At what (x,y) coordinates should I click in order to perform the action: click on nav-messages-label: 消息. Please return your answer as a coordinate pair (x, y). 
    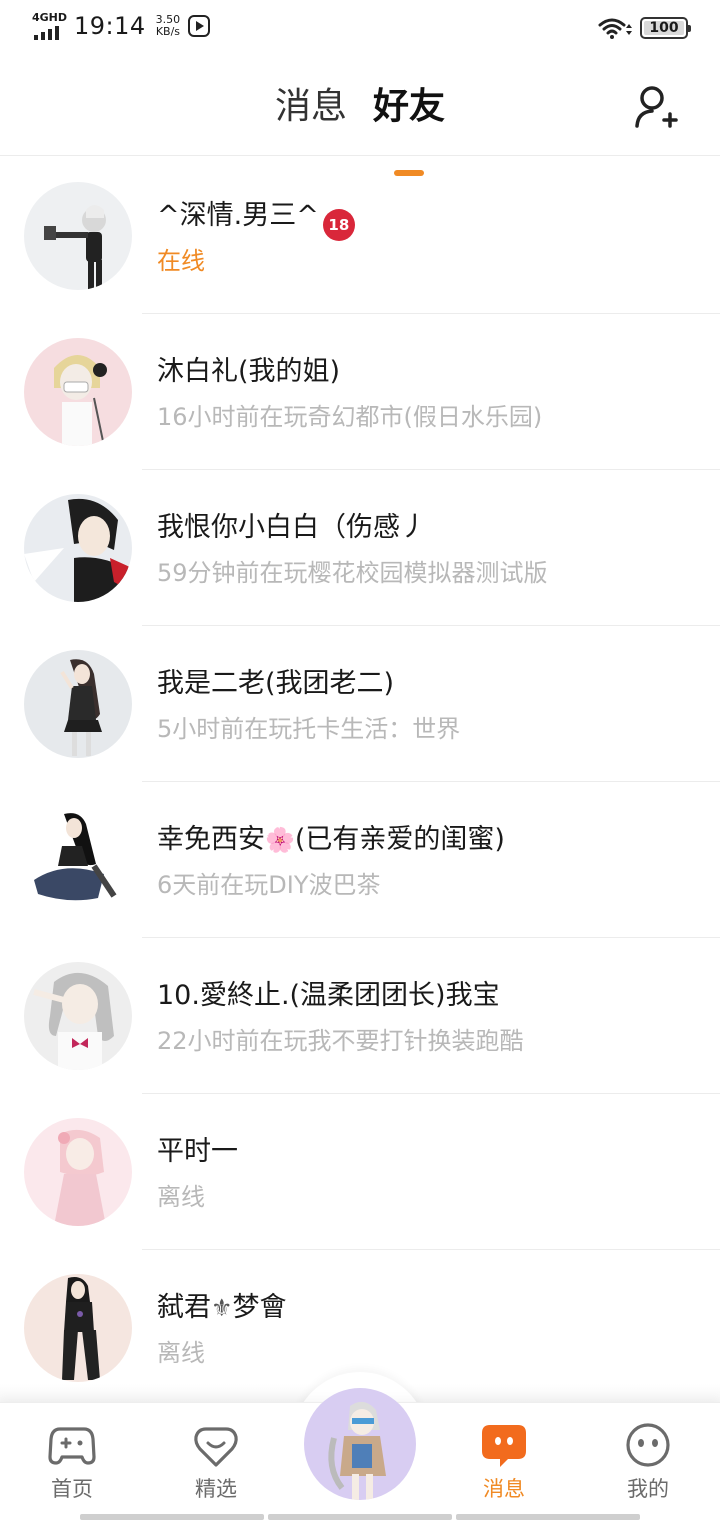
    Looking at the image, I should click on (504, 1489).